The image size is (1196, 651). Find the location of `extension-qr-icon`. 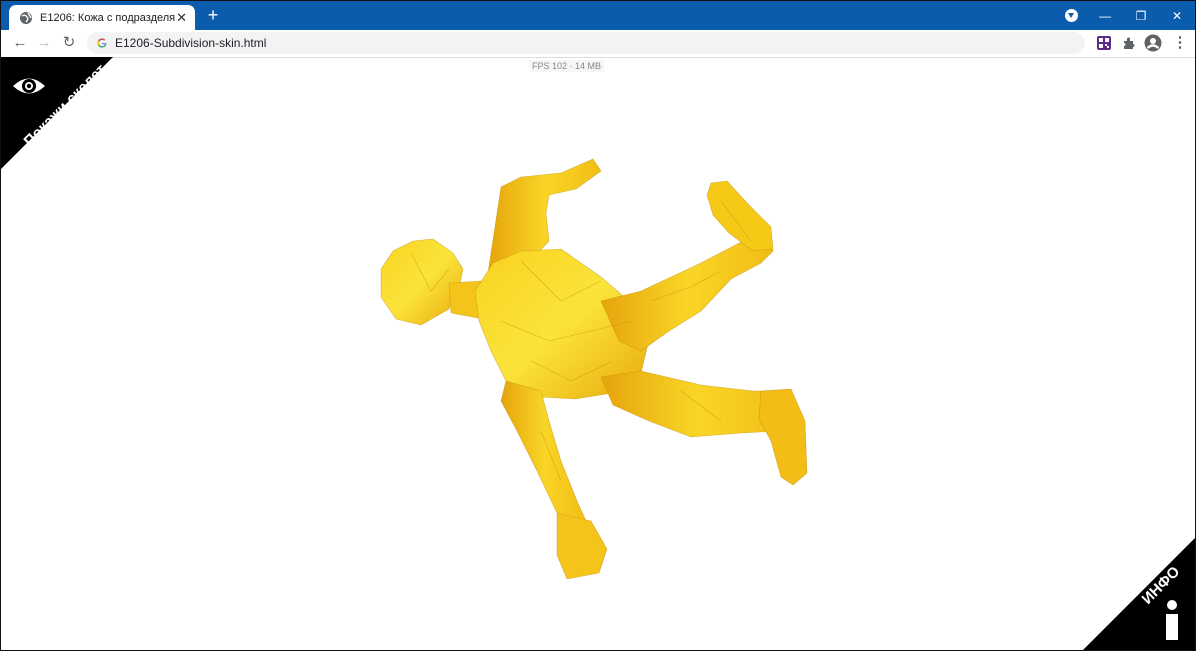

extension-qr-icon is located at coordinates (1104, 43).